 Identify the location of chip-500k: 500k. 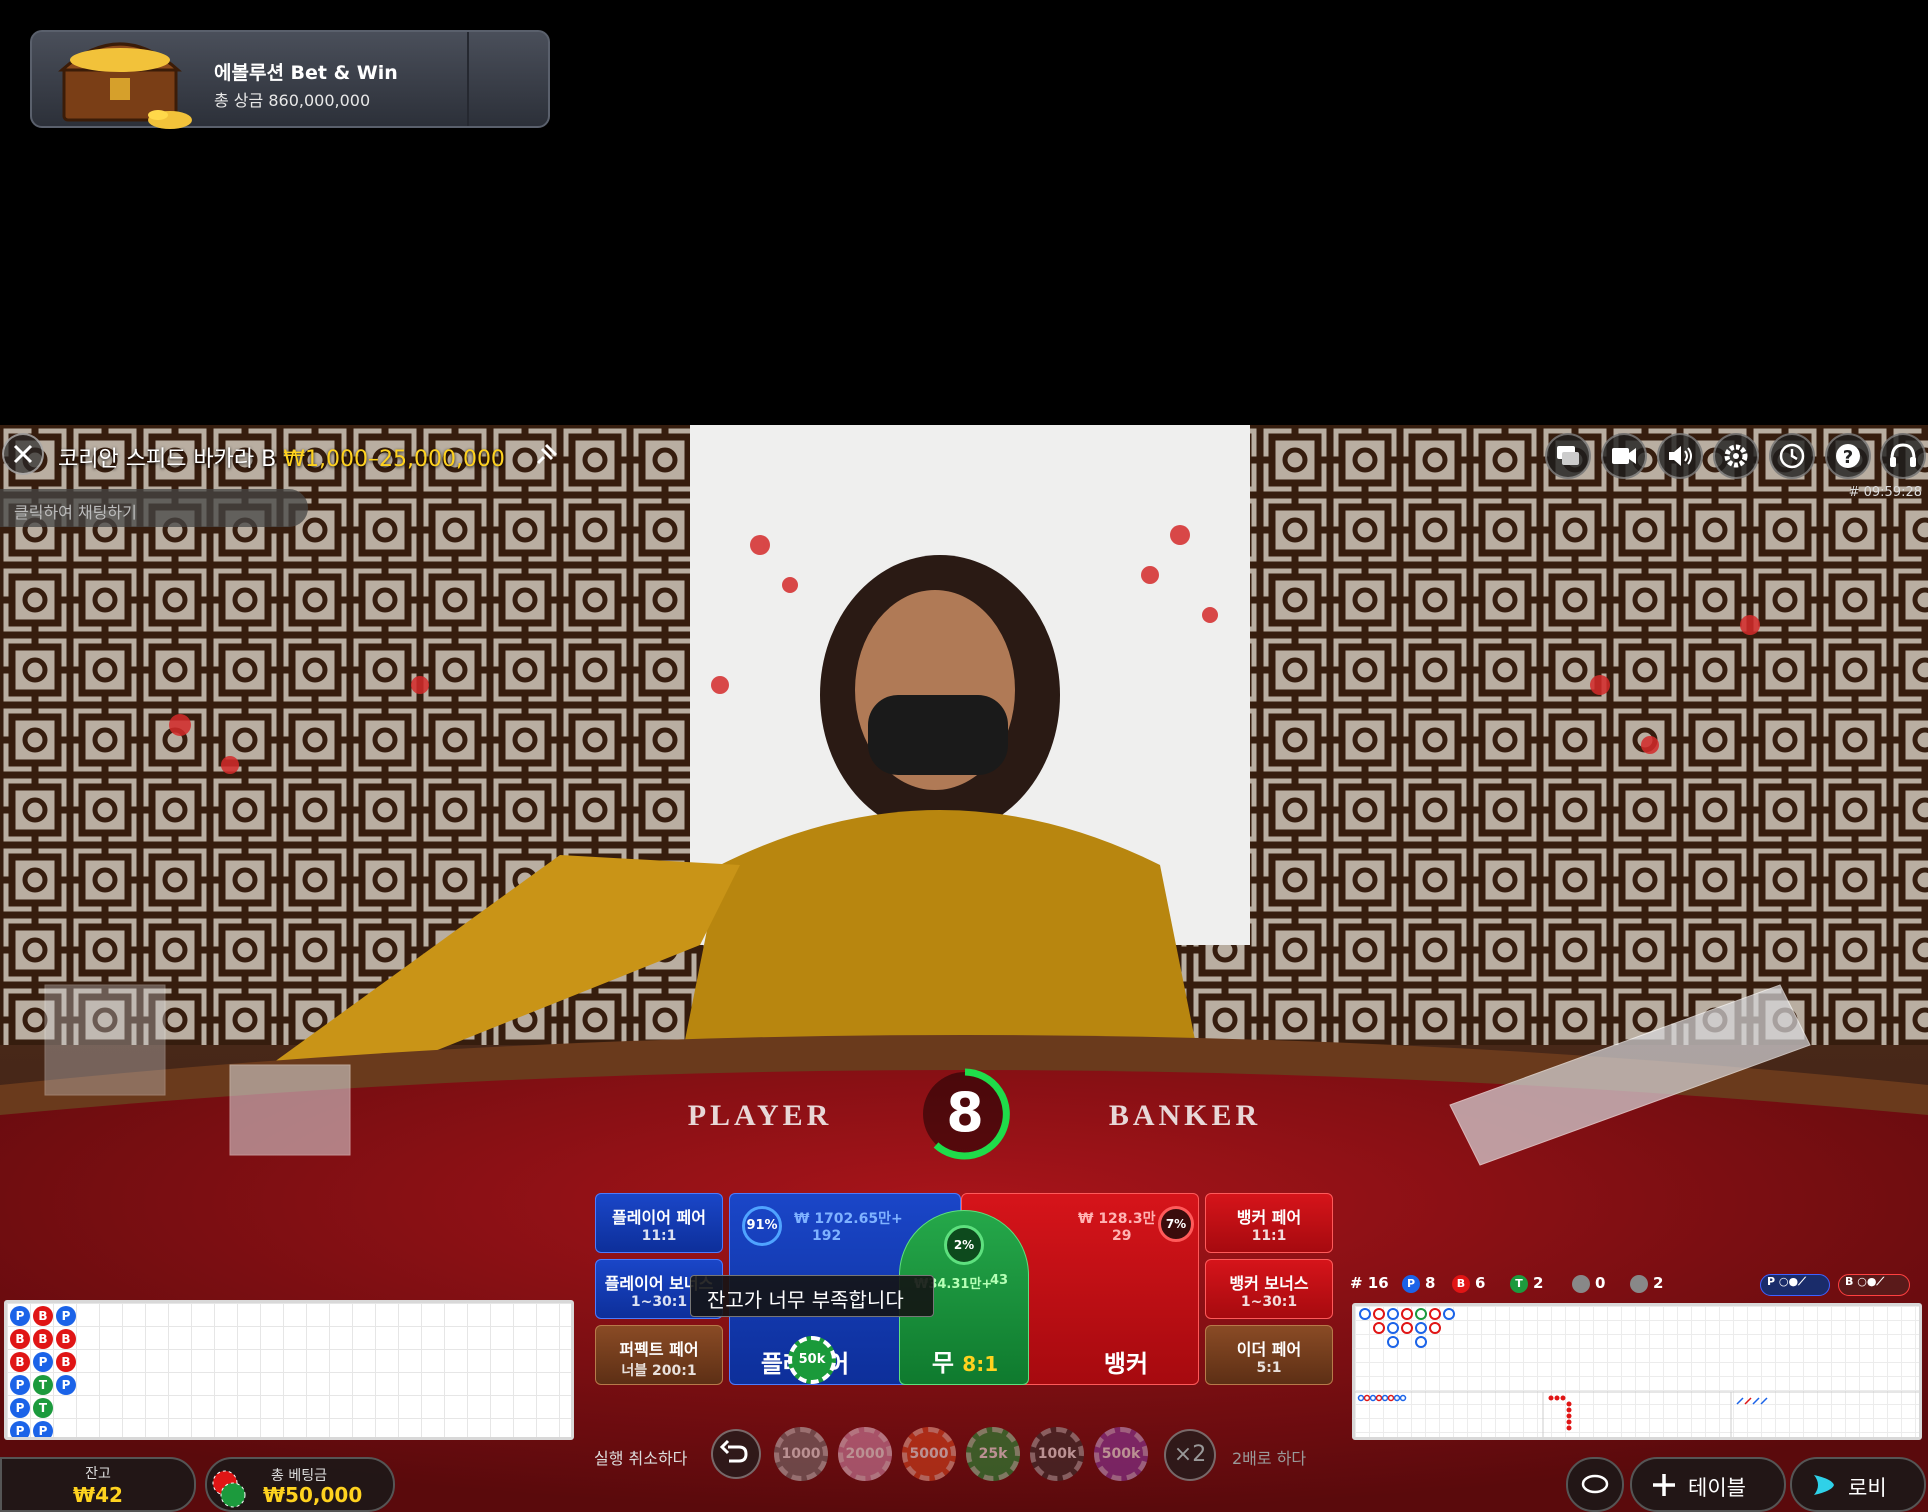
(1121, 1454).